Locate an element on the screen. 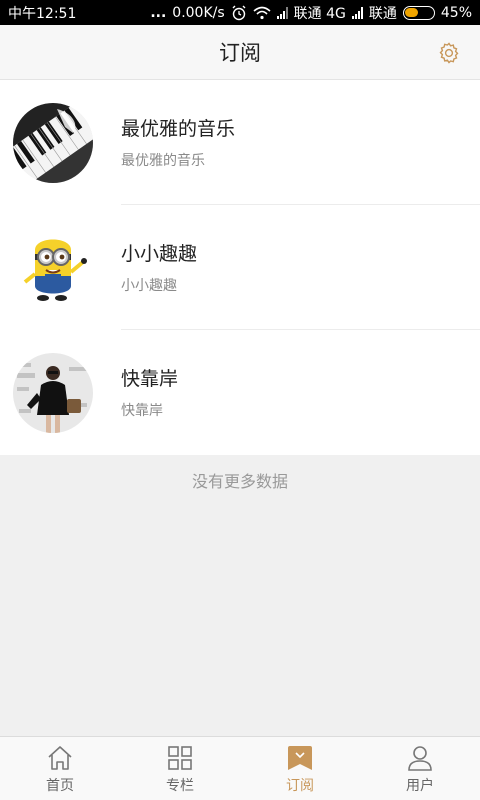  carrier-1: 联通 4G is located at coordinates (319, 13).